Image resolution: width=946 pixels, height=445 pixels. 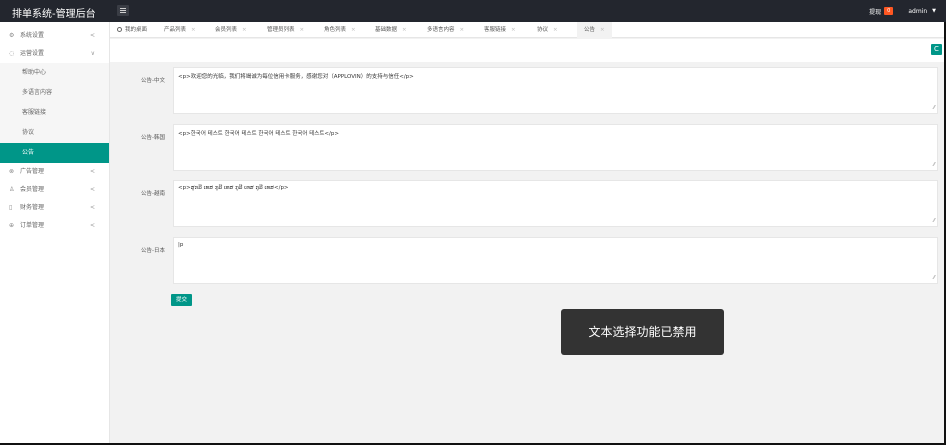 I want to click on top-bar: 排单系统-管理后台 提现 0 admin ▼, so click(x=473, y=11).